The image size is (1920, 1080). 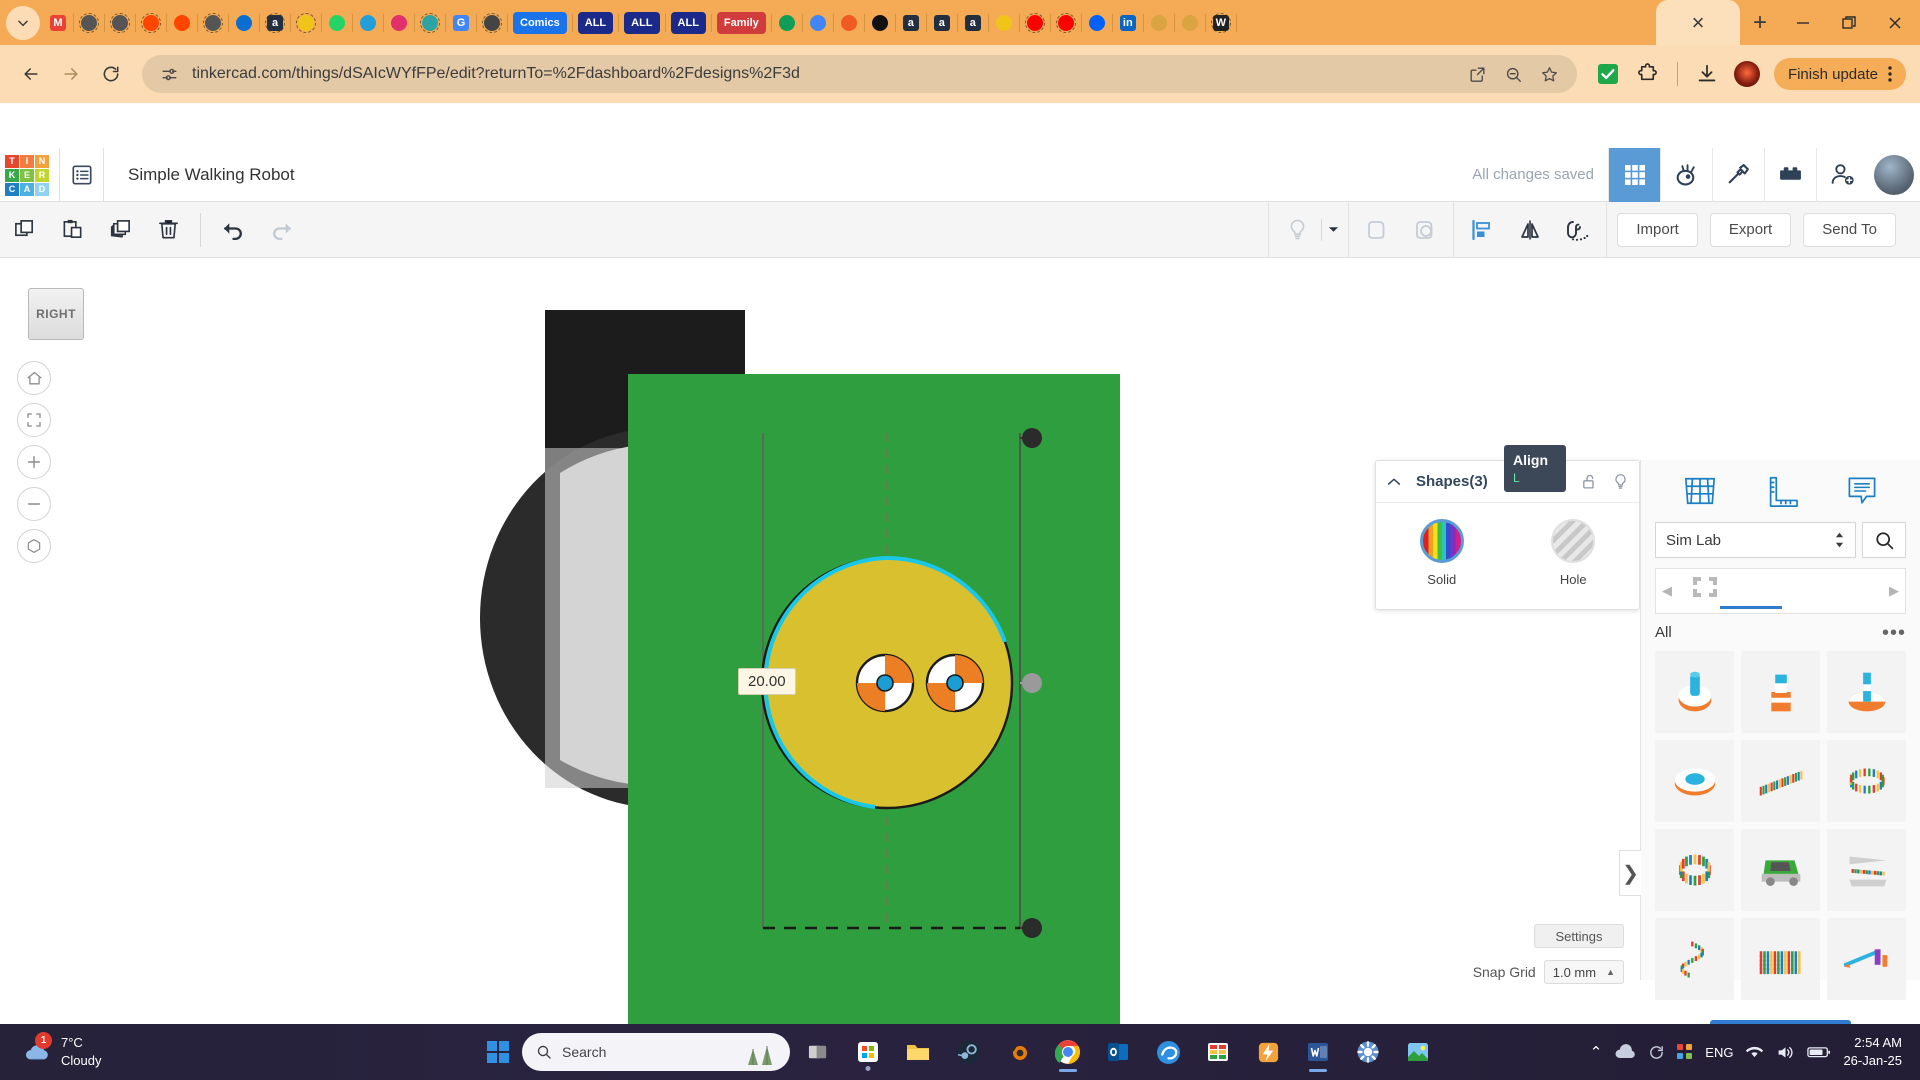 What do you see at coordinates (61, 1050) in the screenshot?
I see `weather-widget: 1 7°C Cloudy` at bounding box center [61, 1050].